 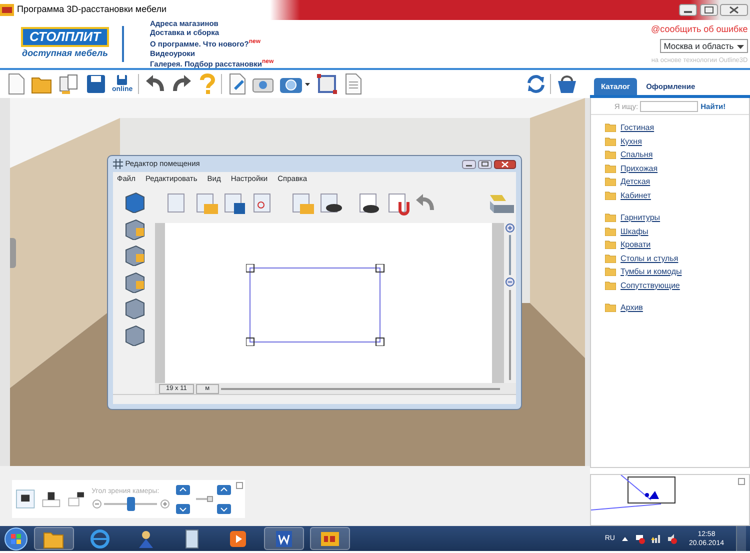 What do you see at coordinates (567, 84) in the screenshot?
I see `basket-icon` at bounding box center [567, 84].